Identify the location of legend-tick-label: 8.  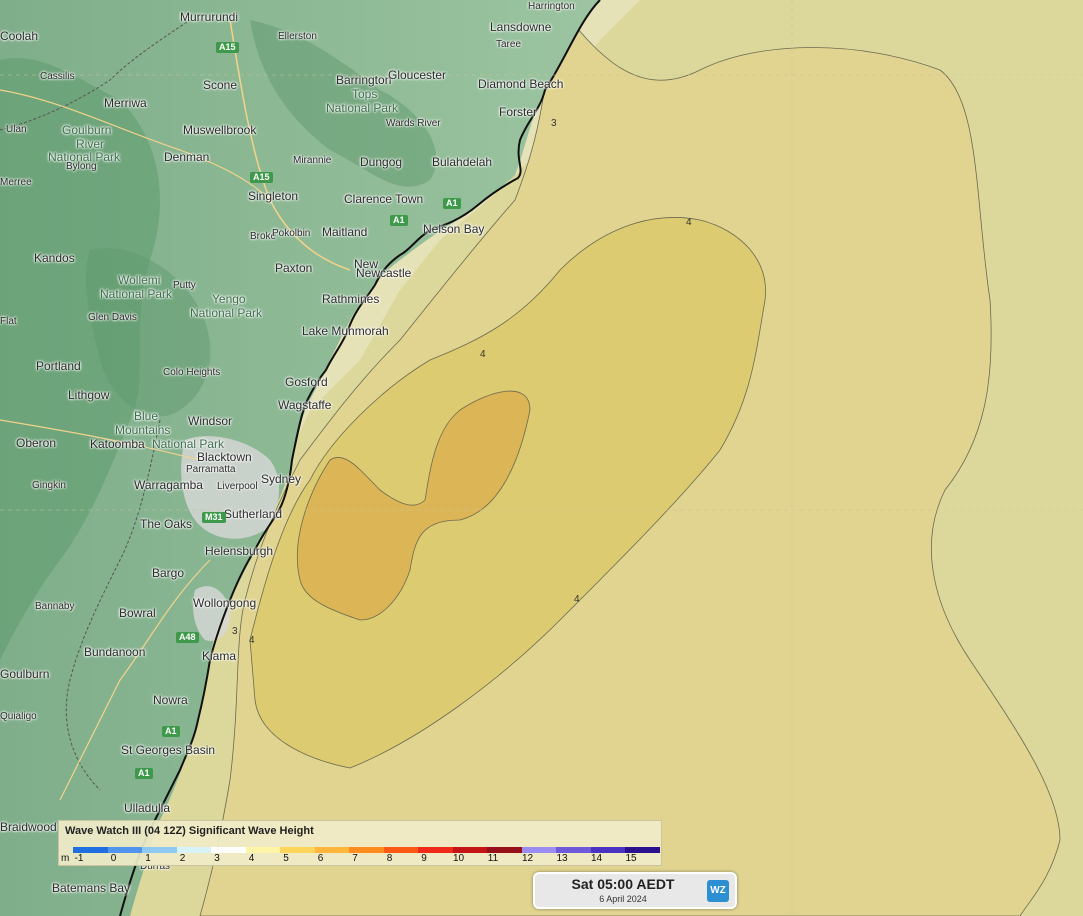
(389, 858).